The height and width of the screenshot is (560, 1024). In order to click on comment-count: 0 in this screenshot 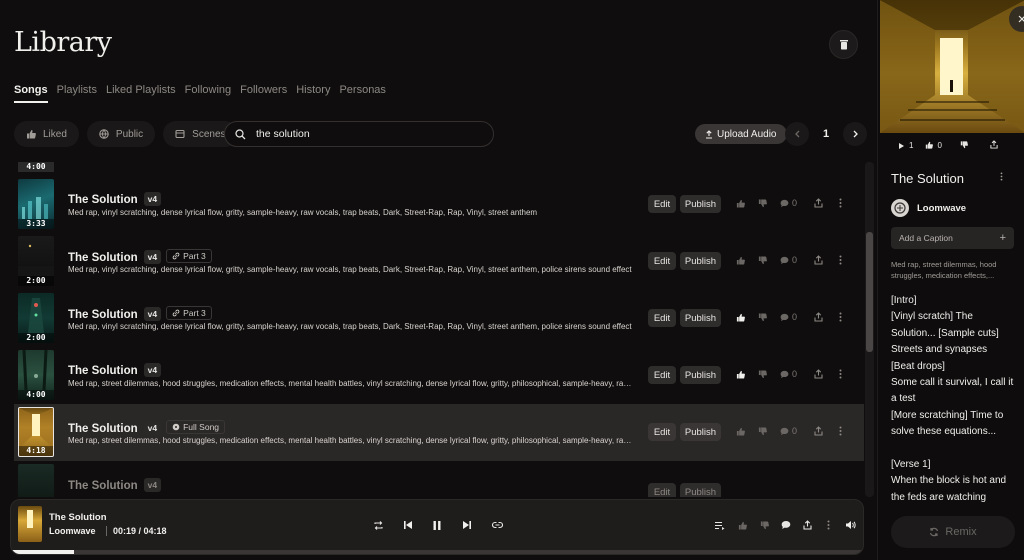, I will do `click(795, 374)`.